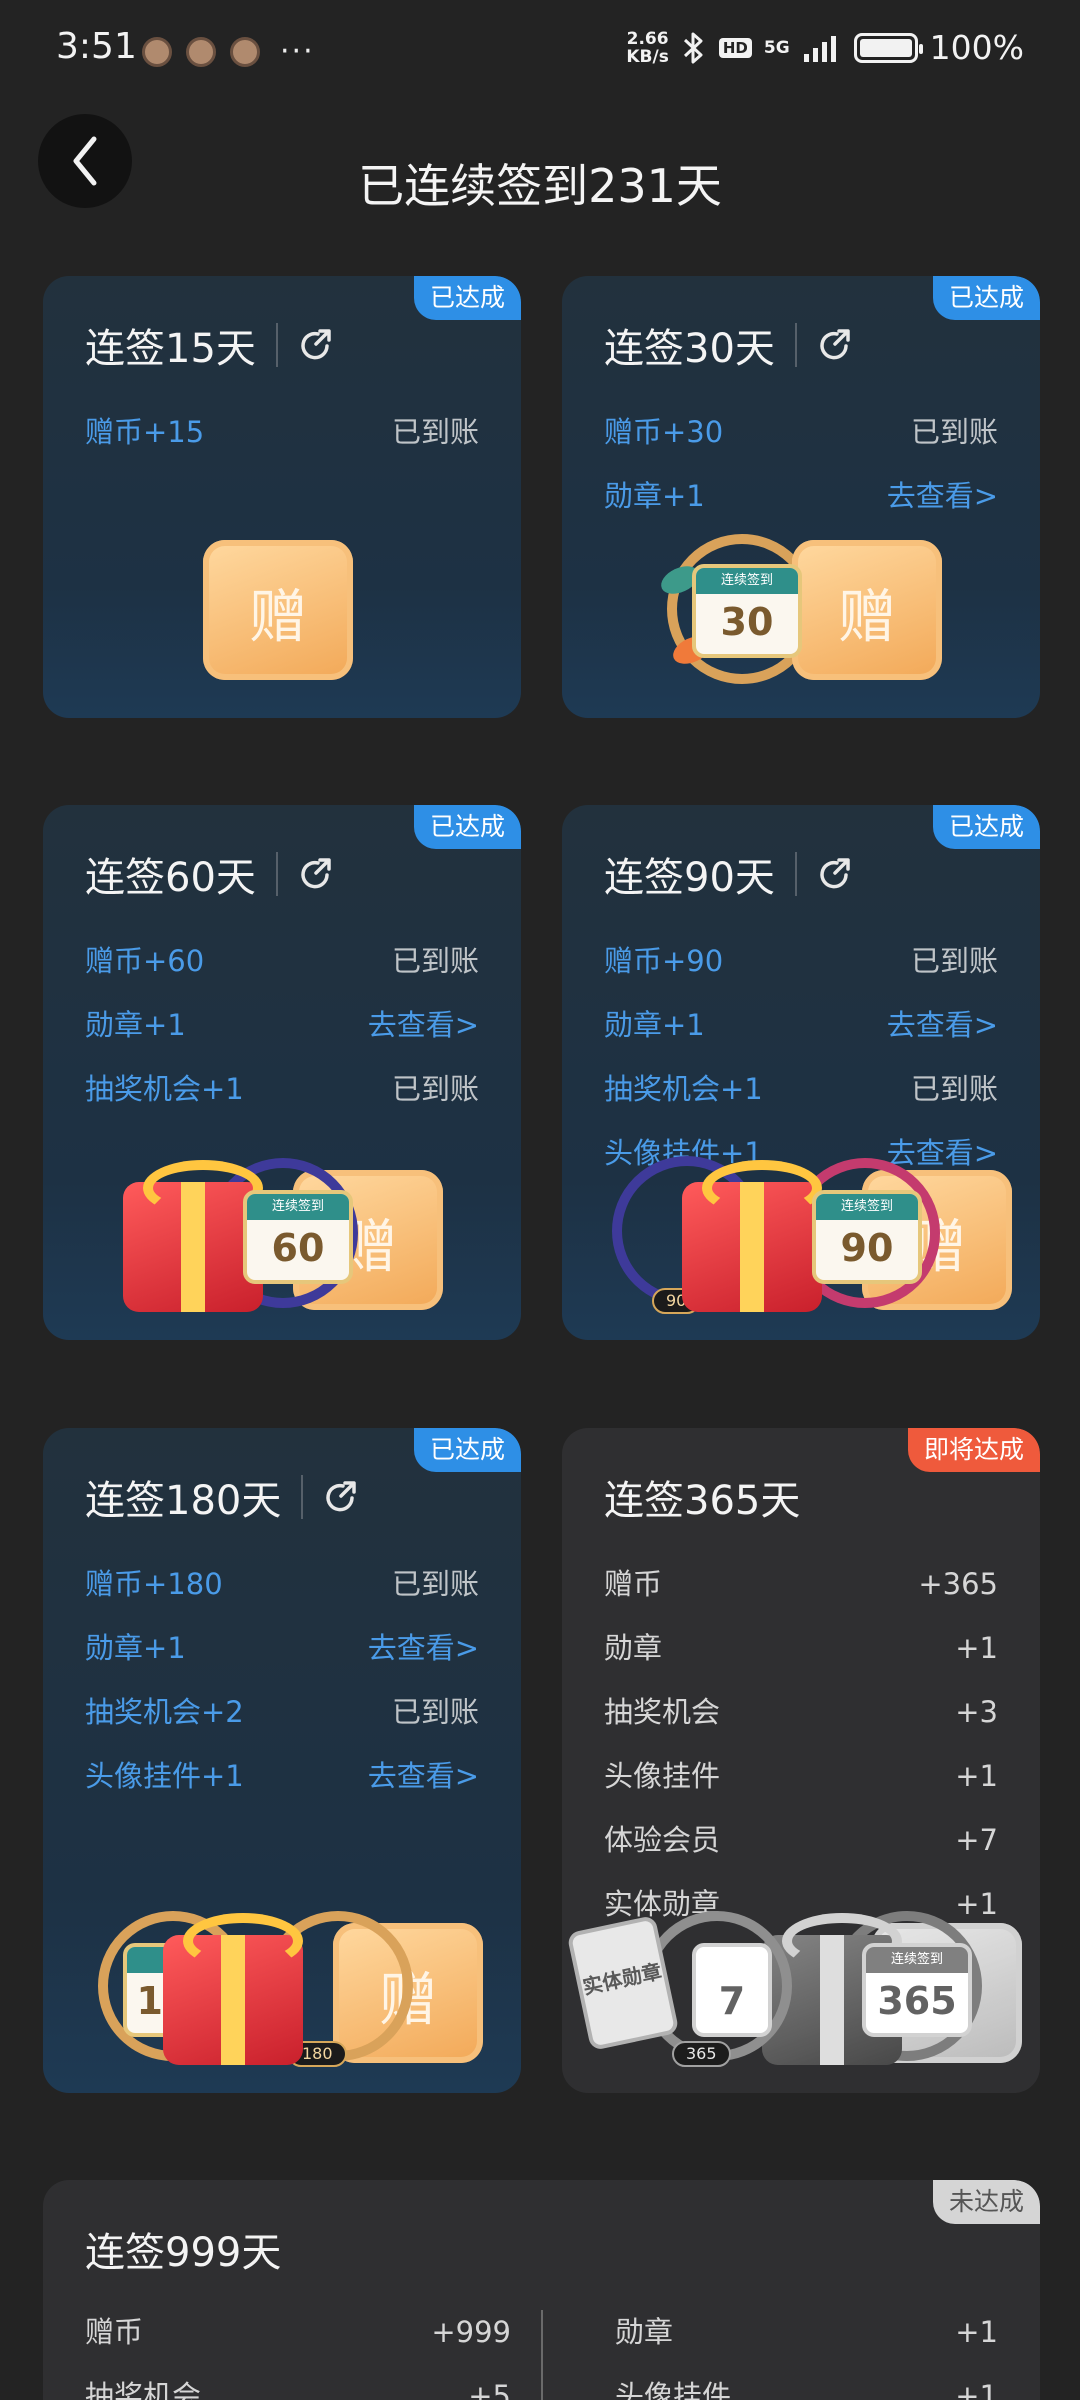 The height and width of the screenshot is (2400, 1080). Describe the element at coordinates (664, 961) in the screenshot. I see `reward-label: 赠币+90` at that location.